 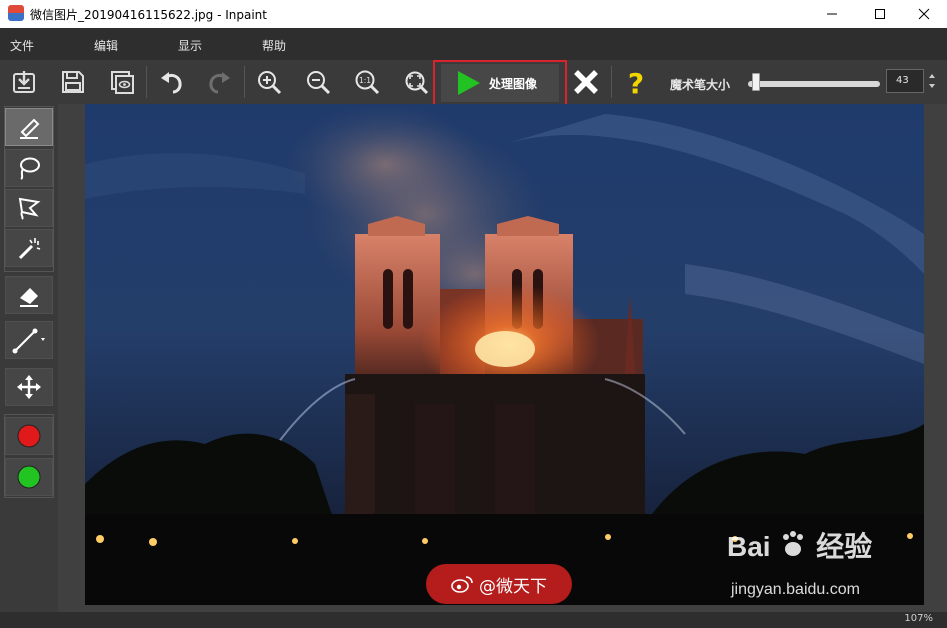 What do you see at coordinates (814, 84) in the screenshot?
I see `magic-wand-size-slider` at bounding box center [814, 84].